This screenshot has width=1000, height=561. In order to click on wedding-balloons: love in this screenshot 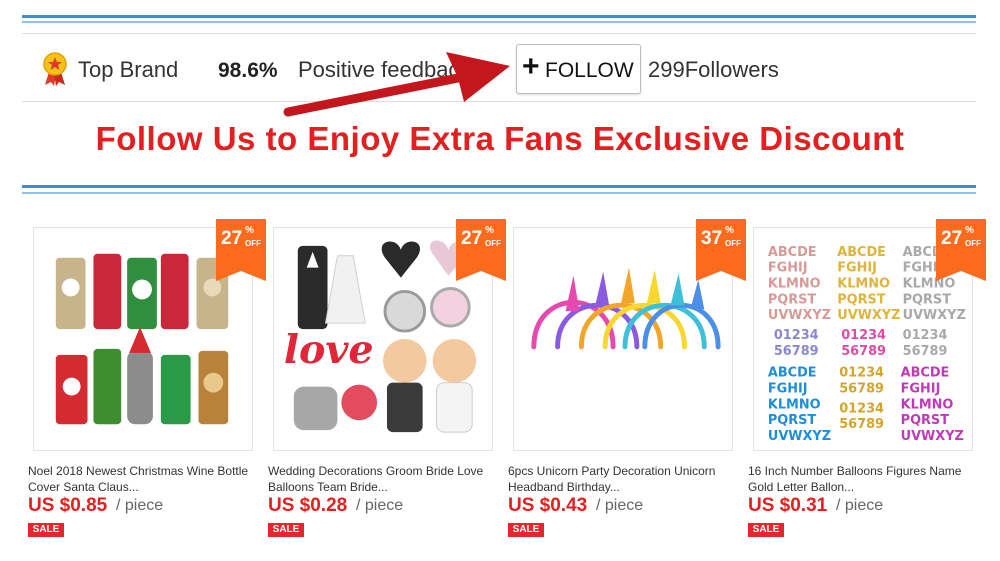, I will do `click(380, 336)`.